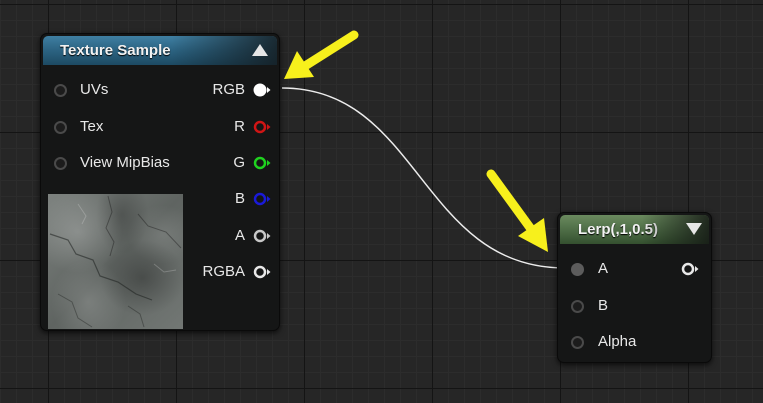  What do you see at coordinates (262, 90) in the screenshot?
I see `output-pin-filled-icon` at bounding box center [262, 90].